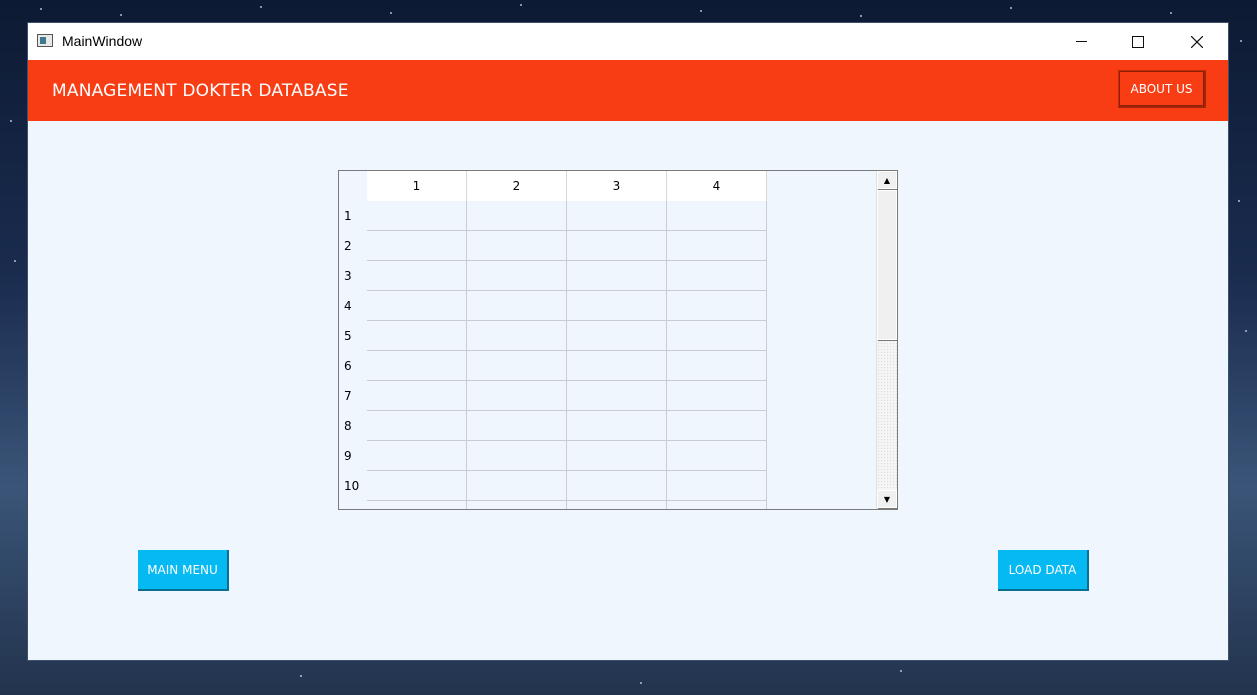 This screenshot has width=1257, height=695. Describe the element at coordinates (1043, 570) in the screenshot. I see `load-data-button: LOAD DATA` at that location.